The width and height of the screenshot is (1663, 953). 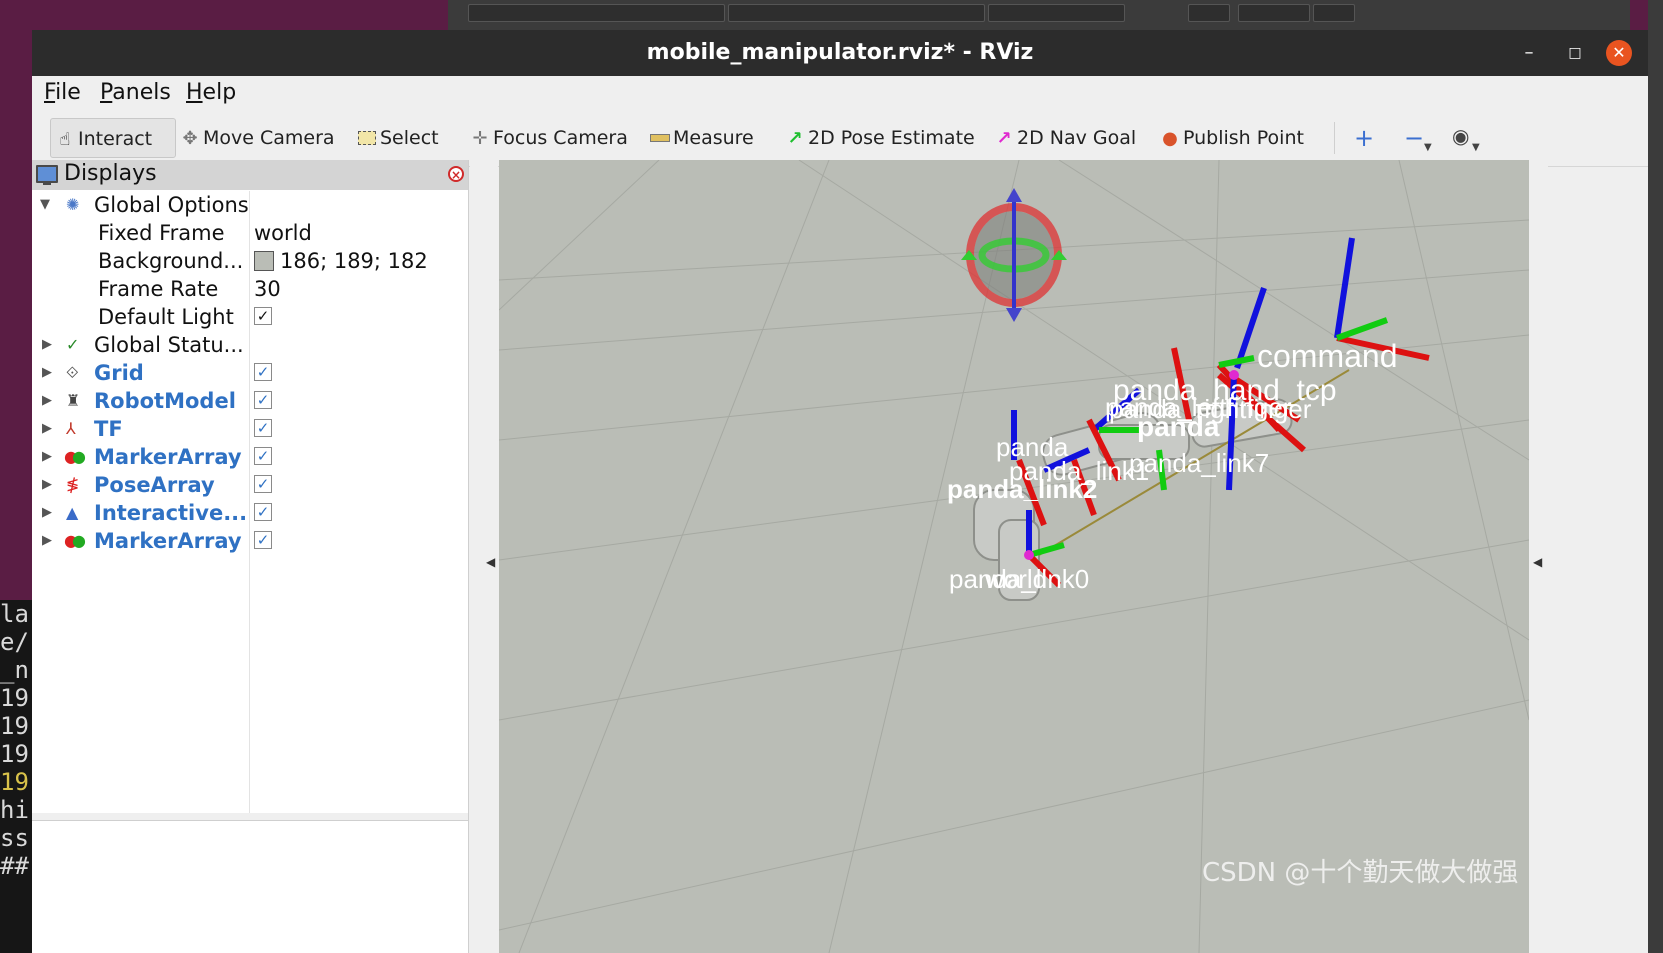 I want to click on tree-row-markerarray: ▶ ●● MarkerArray ✓, so click(x=250, y=457).